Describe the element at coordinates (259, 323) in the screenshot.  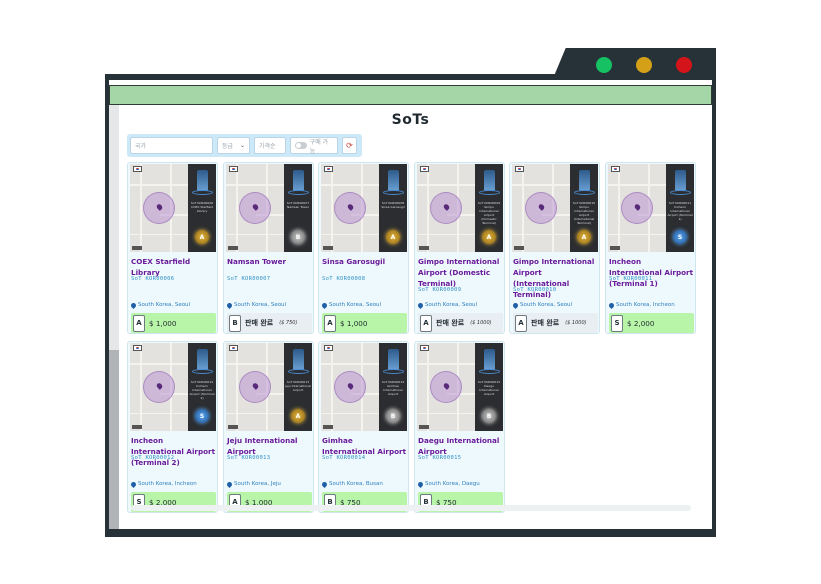
I see `sold-out-label: 판매 완료` at that location.